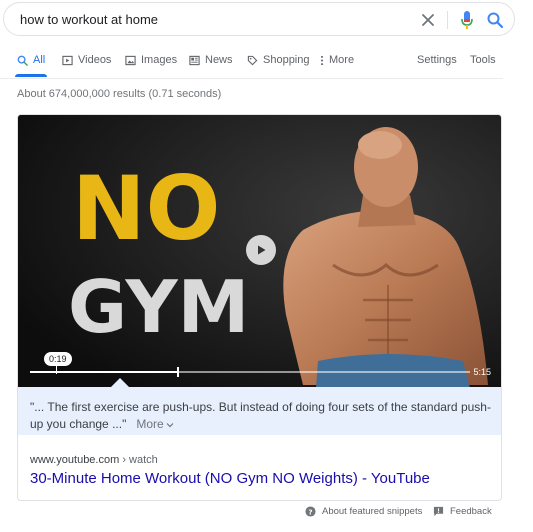 This screenshot has width=533, height=532. I want to click on help-icon: ?, so click(310, 511).